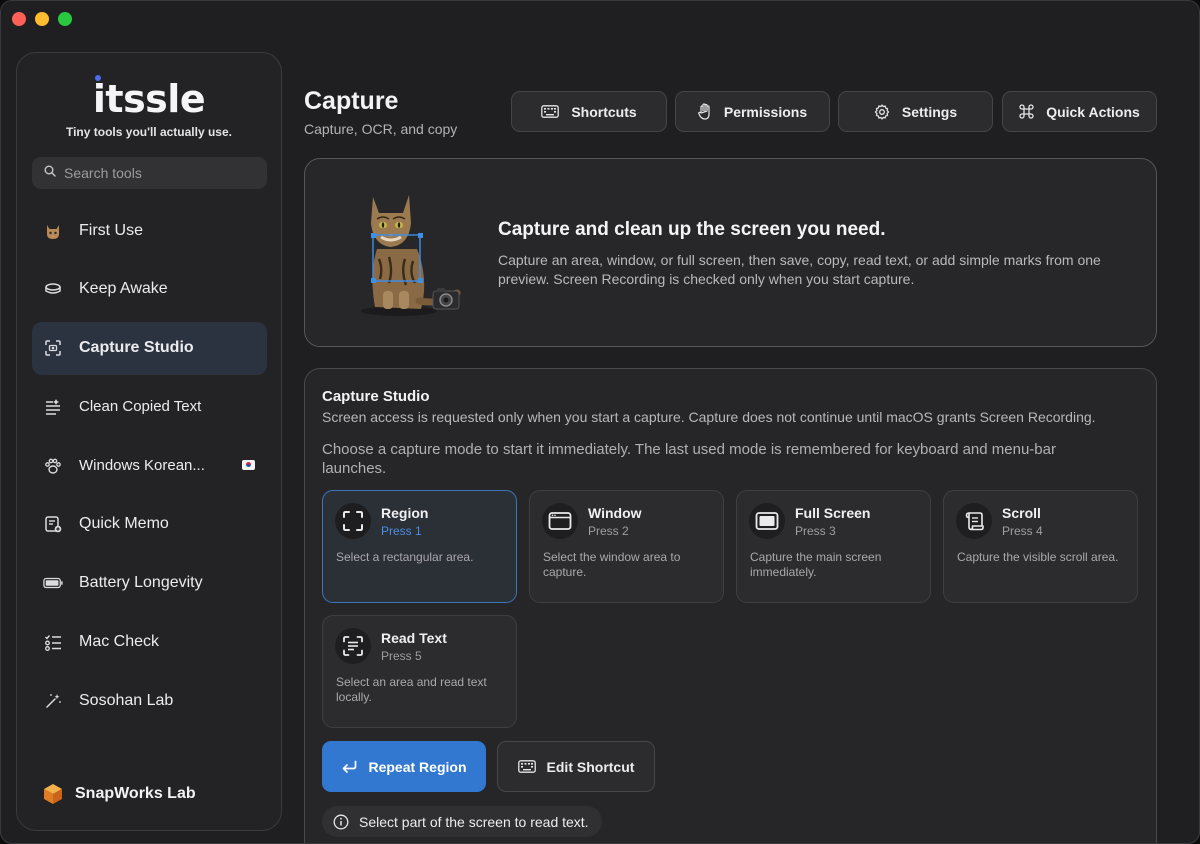  Describe the element at coordinates (53, 642) in the screenshot. I see `checklist-icon` at that location.